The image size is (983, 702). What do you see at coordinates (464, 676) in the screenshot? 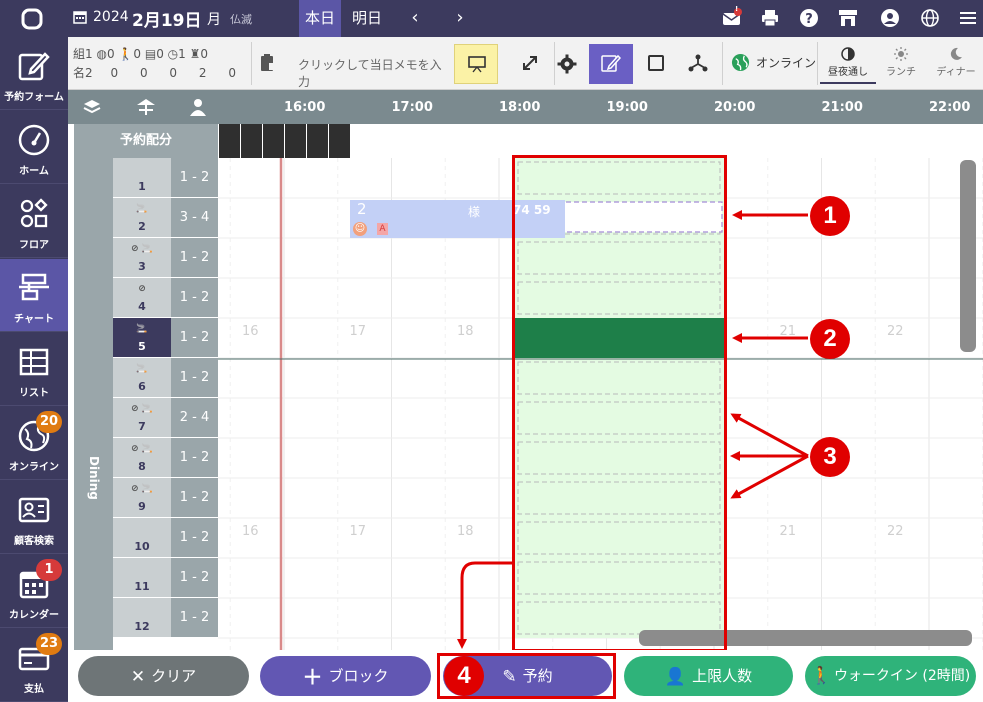
I see `callout-4: 4` at bounding box center [464, 676].